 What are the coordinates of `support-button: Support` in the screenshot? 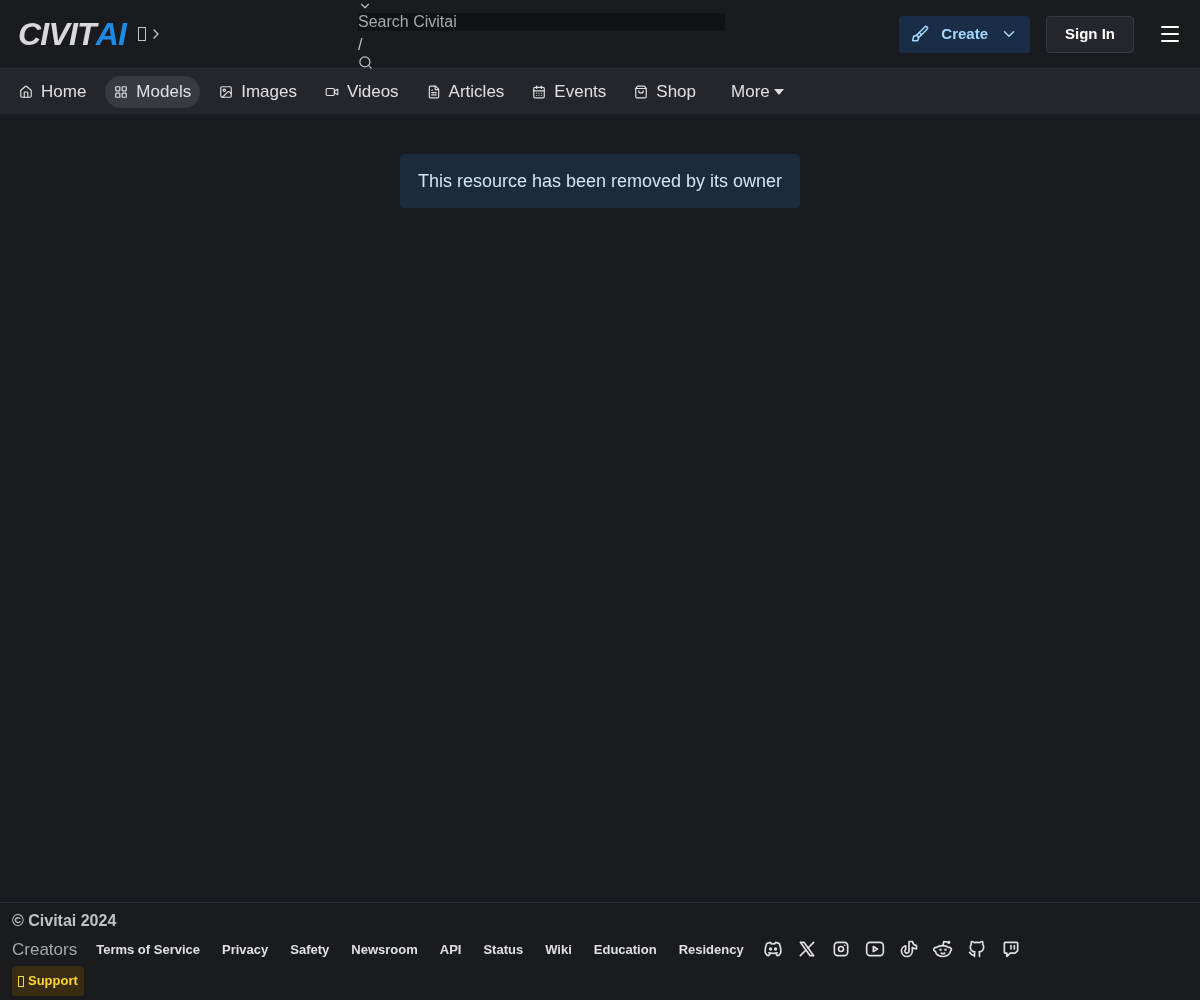 It's located at (48, 981).